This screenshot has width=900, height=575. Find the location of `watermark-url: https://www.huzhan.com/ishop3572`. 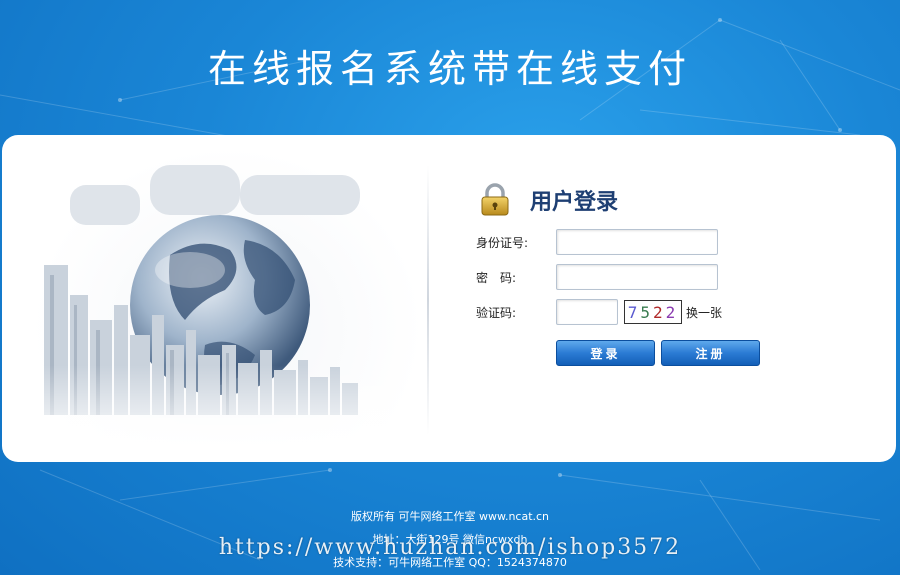

watermark-url: https://www.huzhan.com/ishop3572 is located at coordinates (450, 547).